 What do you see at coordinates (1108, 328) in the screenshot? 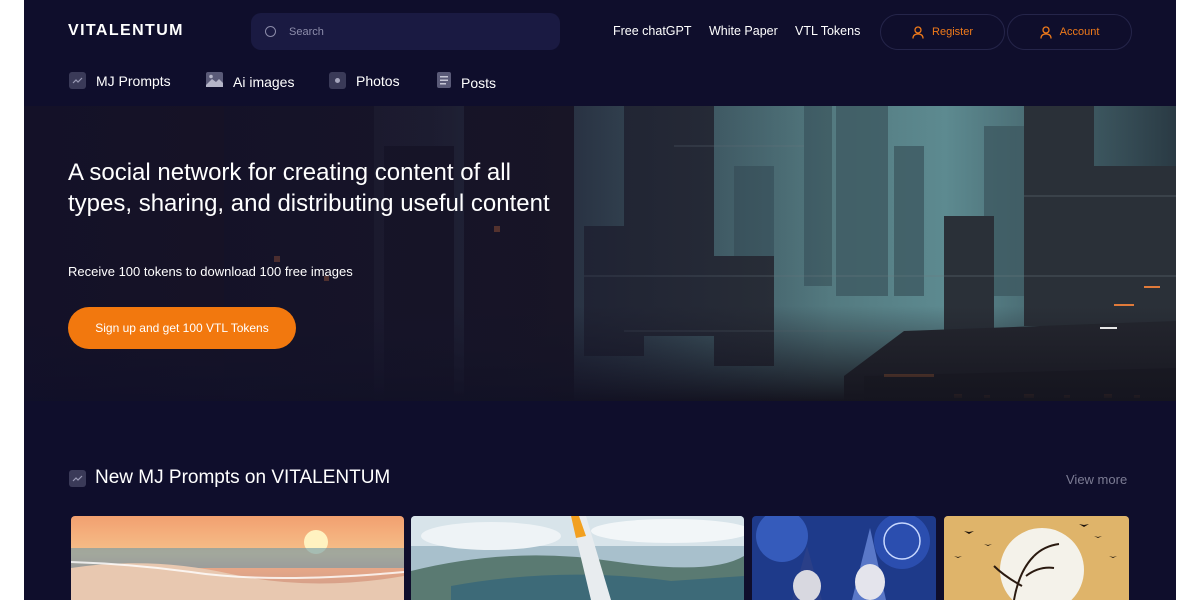
I see `slider-indicator` at bounding box center [1108, 328].